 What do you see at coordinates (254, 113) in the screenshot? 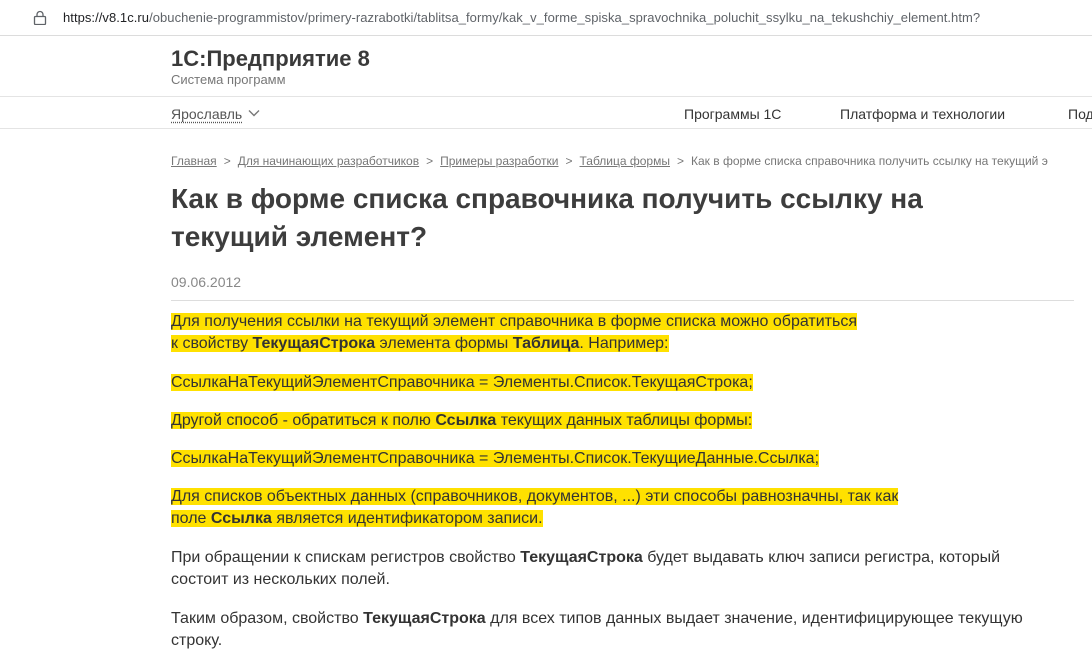
I see `chevron-down-icon` at bounding box center [254, 113].